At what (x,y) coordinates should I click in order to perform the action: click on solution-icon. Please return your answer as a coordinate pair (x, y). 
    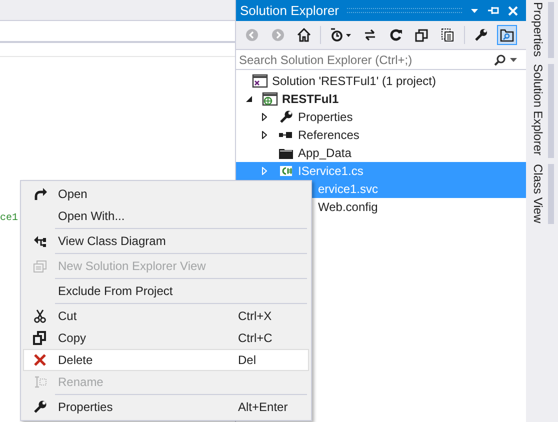
    Looking at the image, I should click on (260, 81).